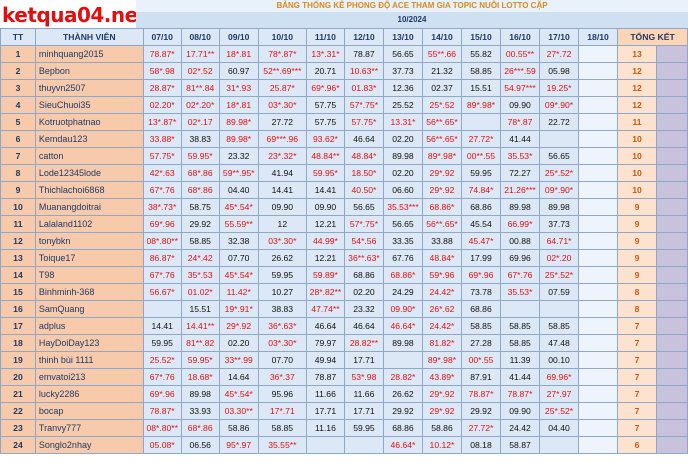  What do you see at coordinates (89, 105) in the screenshot?
I see `member-name: SieuChuoi35` at bounding box center [89, 105].